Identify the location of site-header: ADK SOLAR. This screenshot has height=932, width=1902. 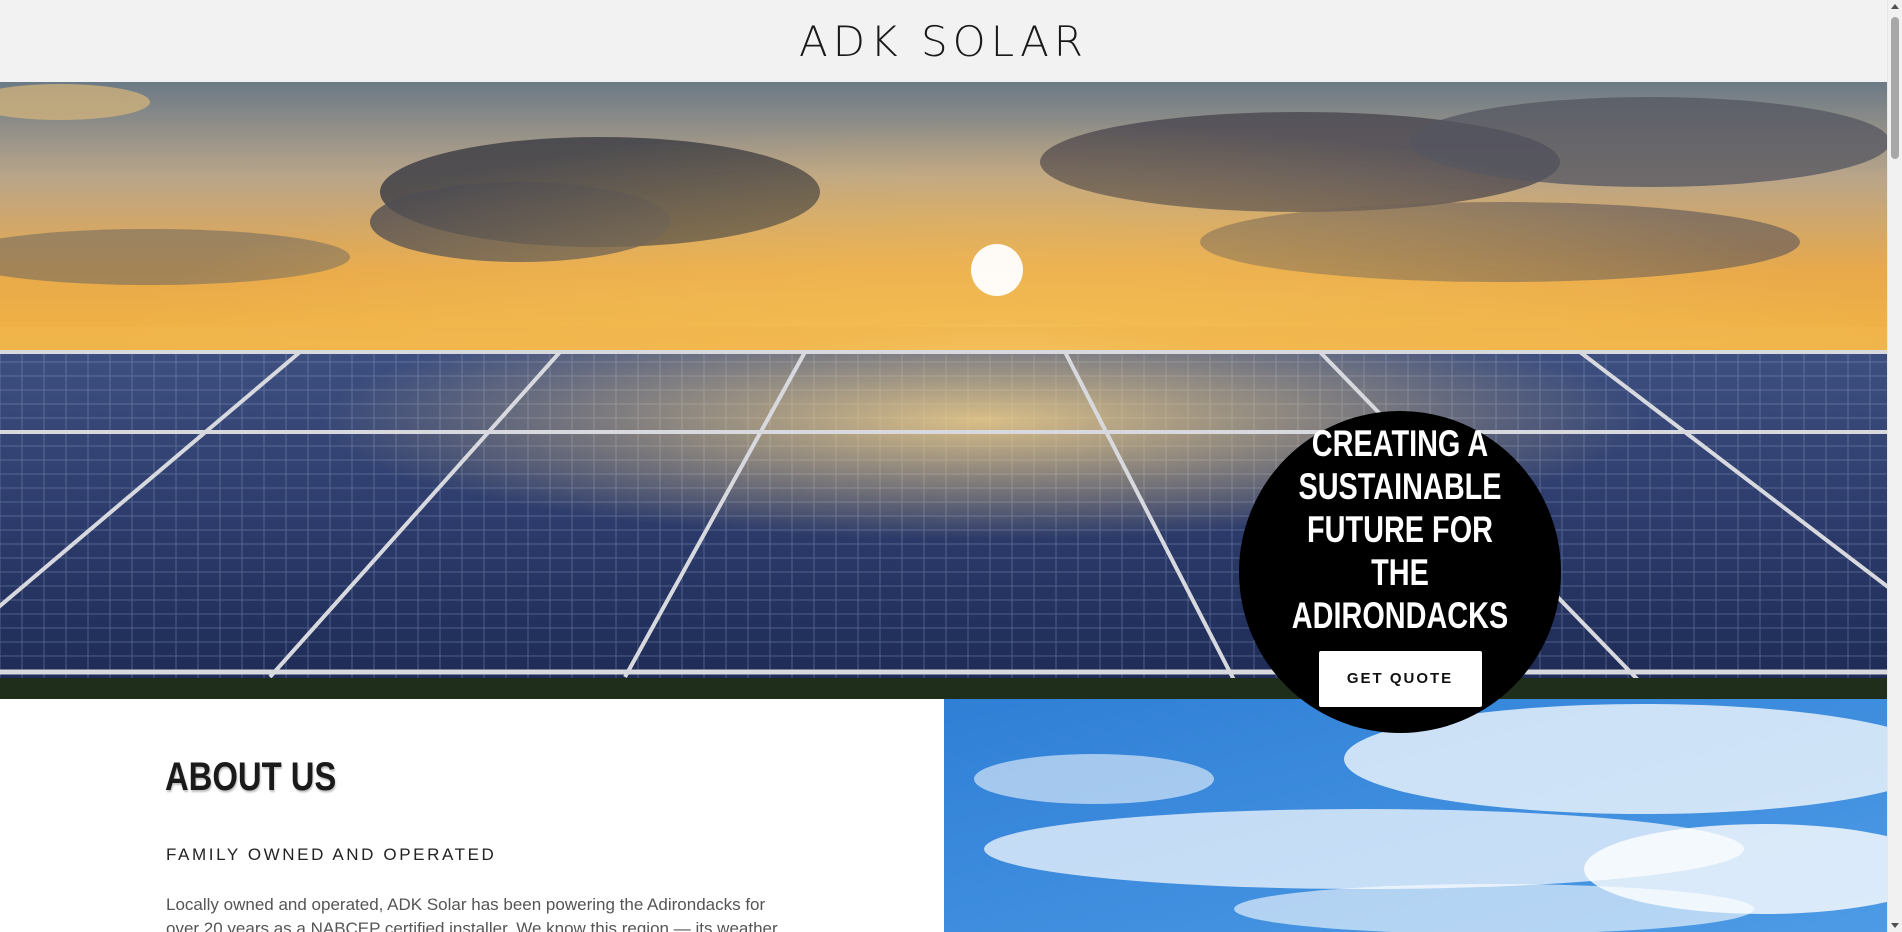
(943, 41).